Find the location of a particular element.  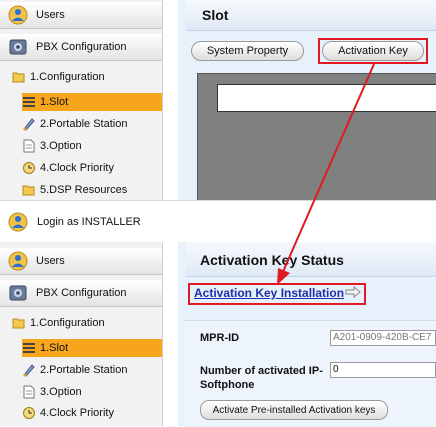

login-text: Login as INSTALLER is located at coordinates (89, 222).